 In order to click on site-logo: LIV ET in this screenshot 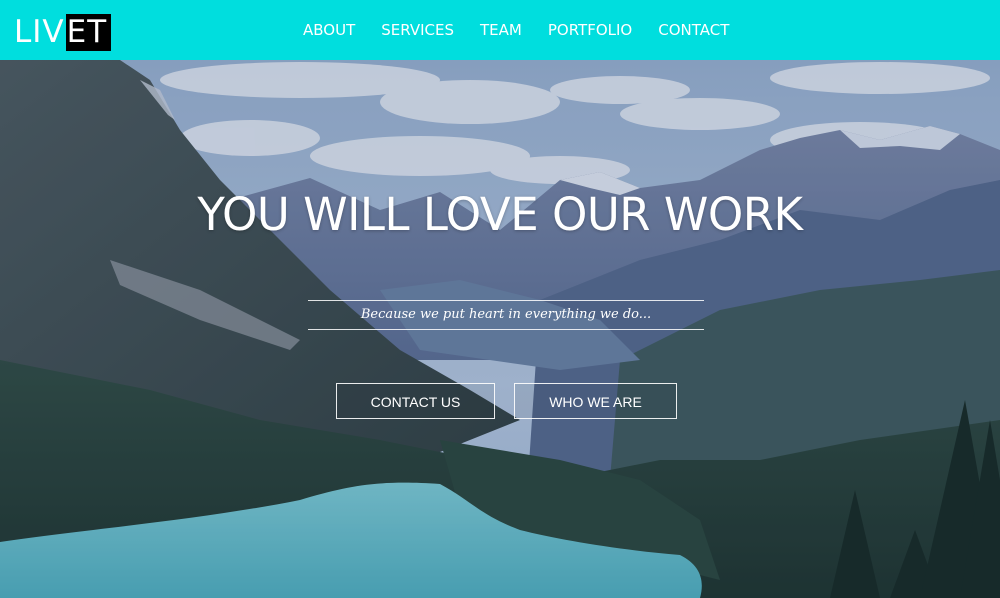, I will do `click(63, 32)`.